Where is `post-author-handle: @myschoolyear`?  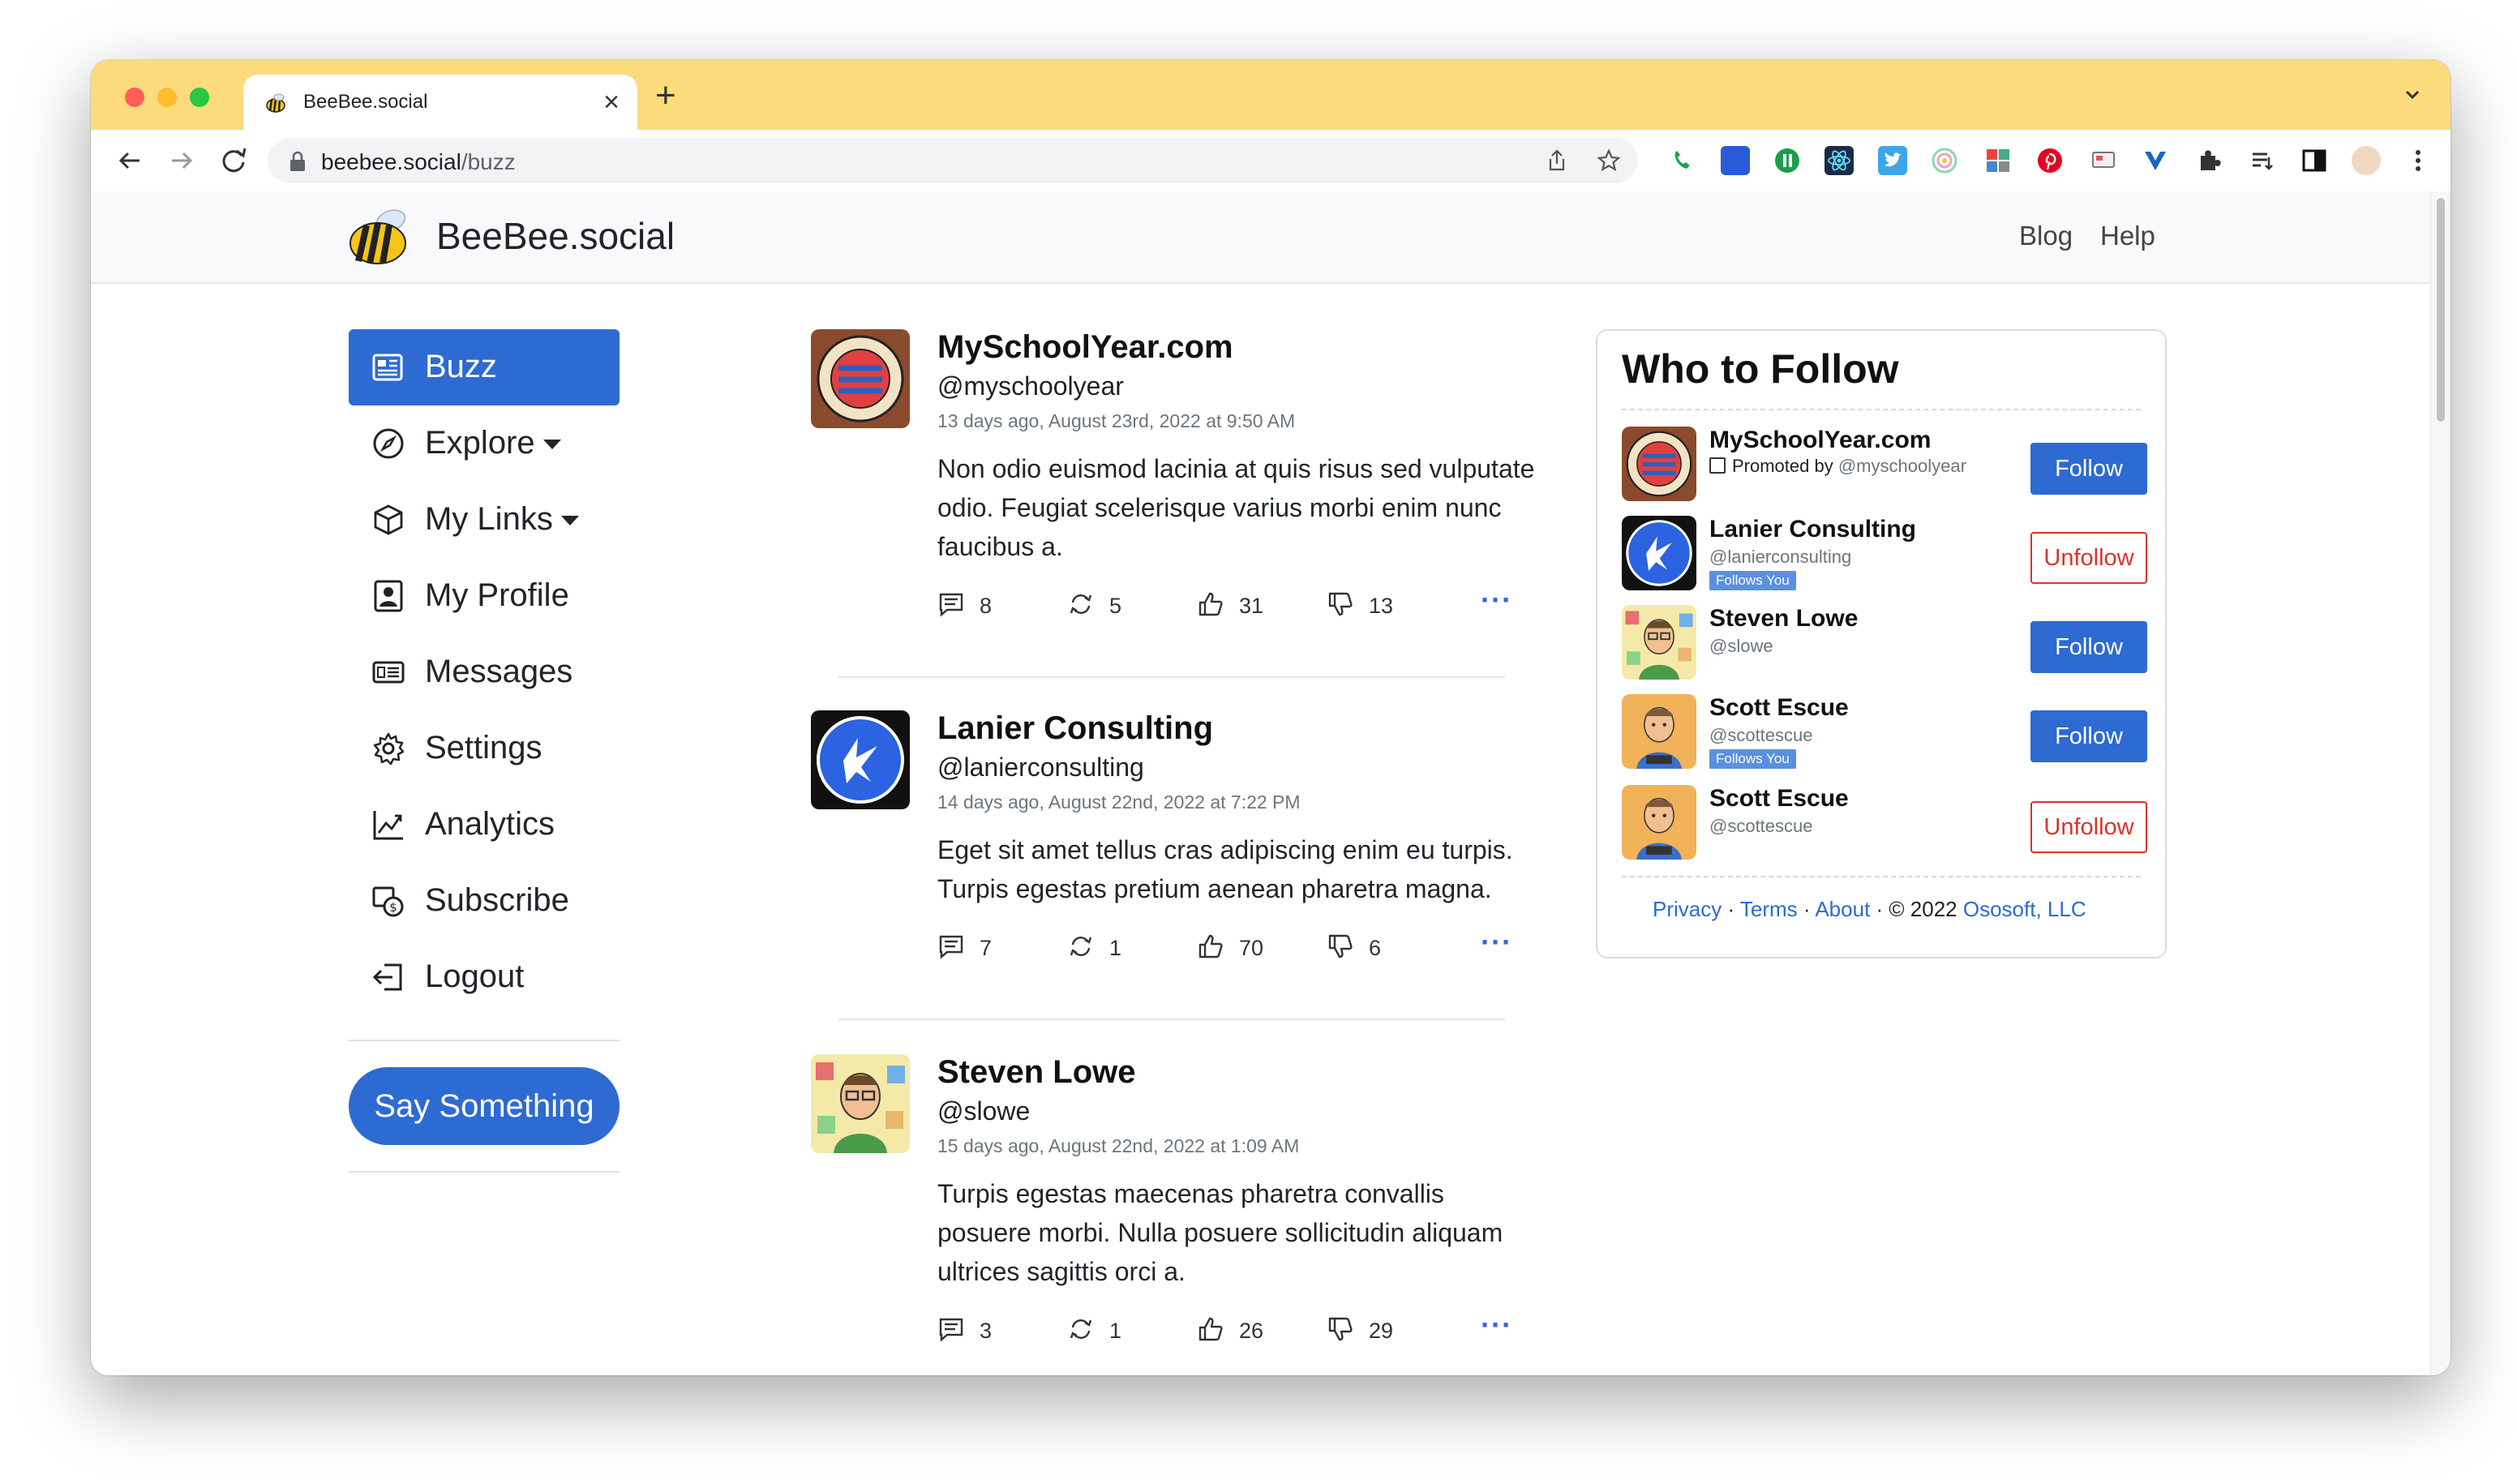
post-author-handle: @myschoolyear is located at coordinates (1030, 386).